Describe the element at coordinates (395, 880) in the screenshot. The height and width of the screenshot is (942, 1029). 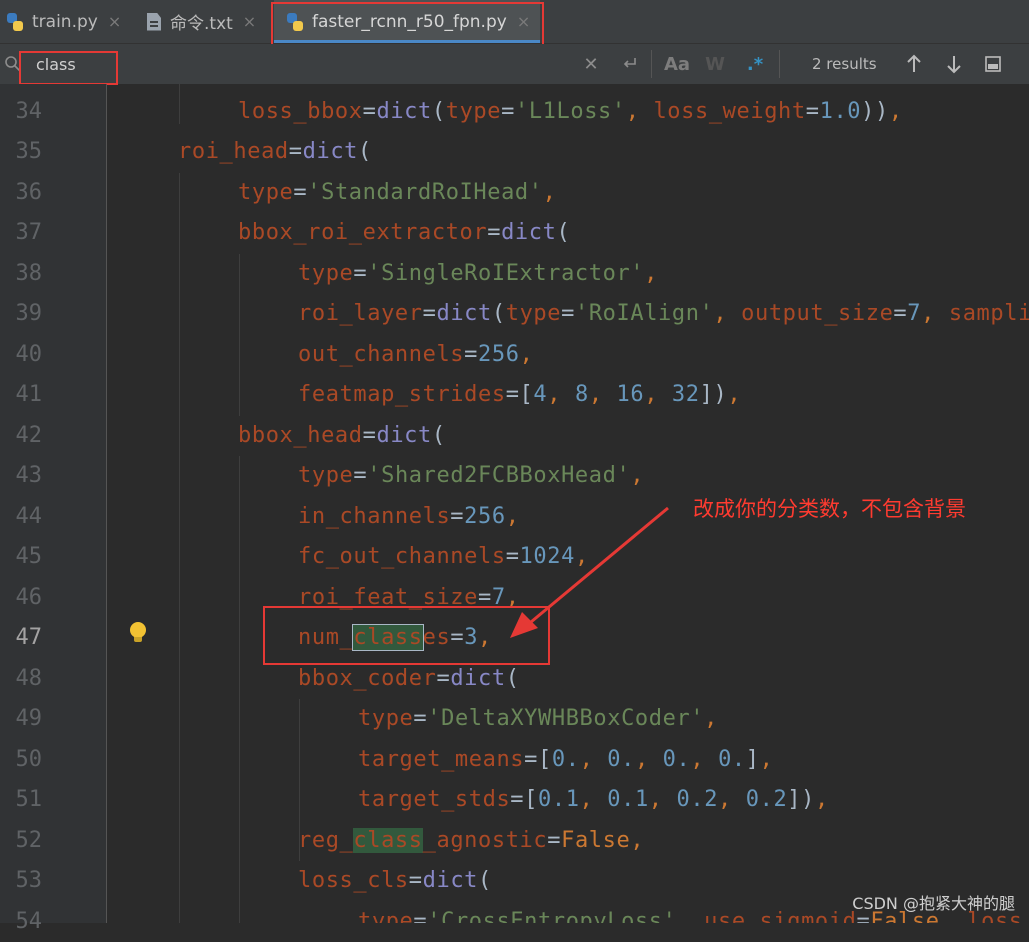
I see `code-line: loss_cls=dict(` at that location.